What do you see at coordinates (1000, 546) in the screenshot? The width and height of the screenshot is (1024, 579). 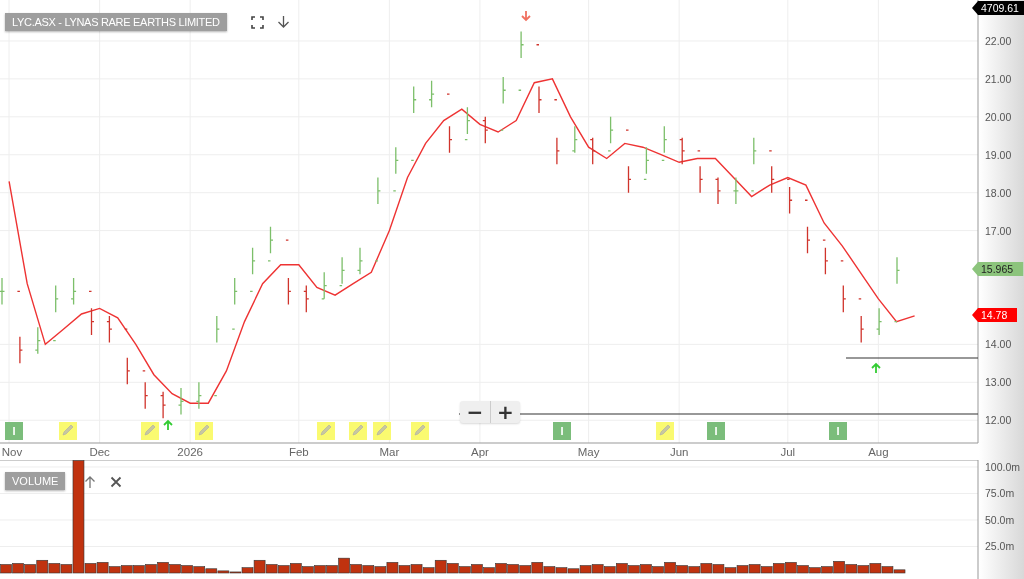 I see `y-axis-label: 25.0m` at bounding box center [1000, 546].